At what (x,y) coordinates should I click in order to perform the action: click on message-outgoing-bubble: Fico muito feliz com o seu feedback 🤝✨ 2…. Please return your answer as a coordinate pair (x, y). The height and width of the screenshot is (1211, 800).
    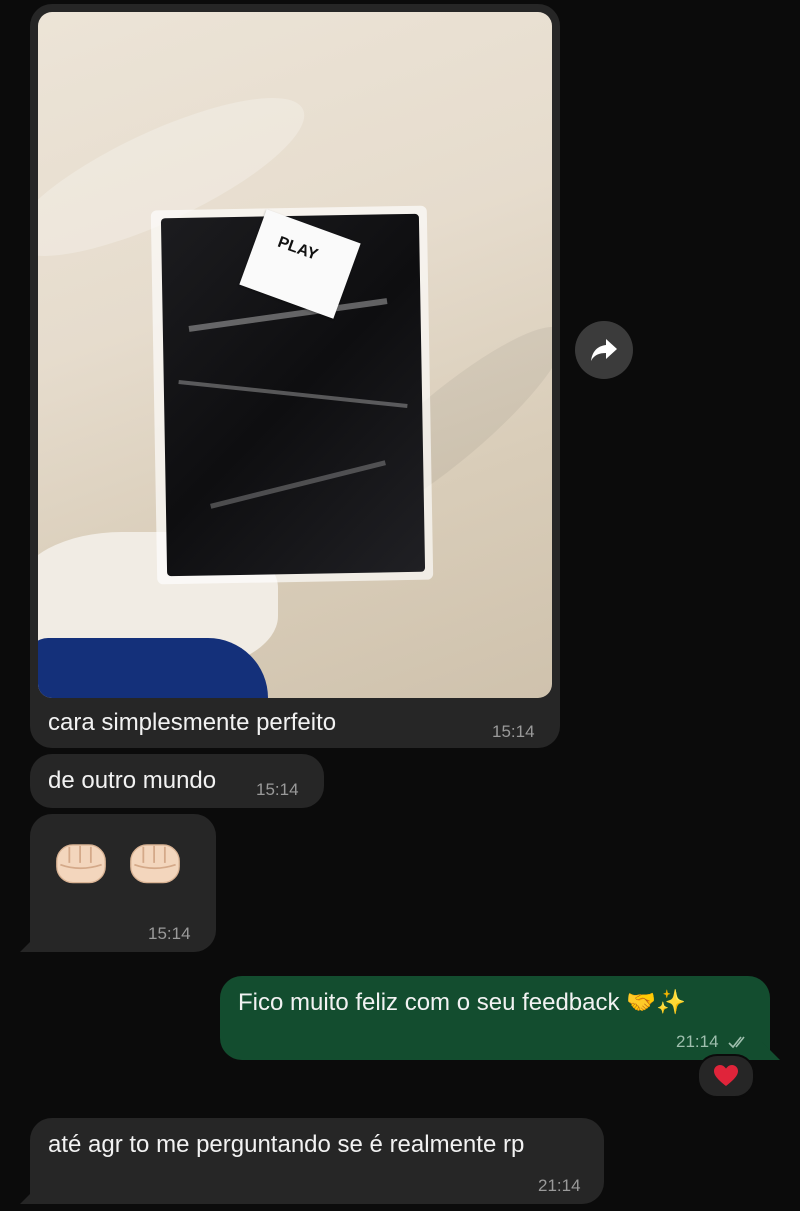
    Looking at the image, I should click on (500, 1018).